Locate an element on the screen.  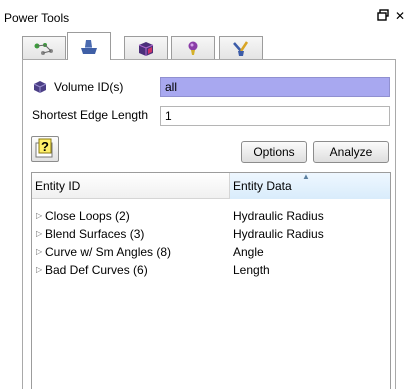
tab-cleanup is located at coordinates (241, 48).